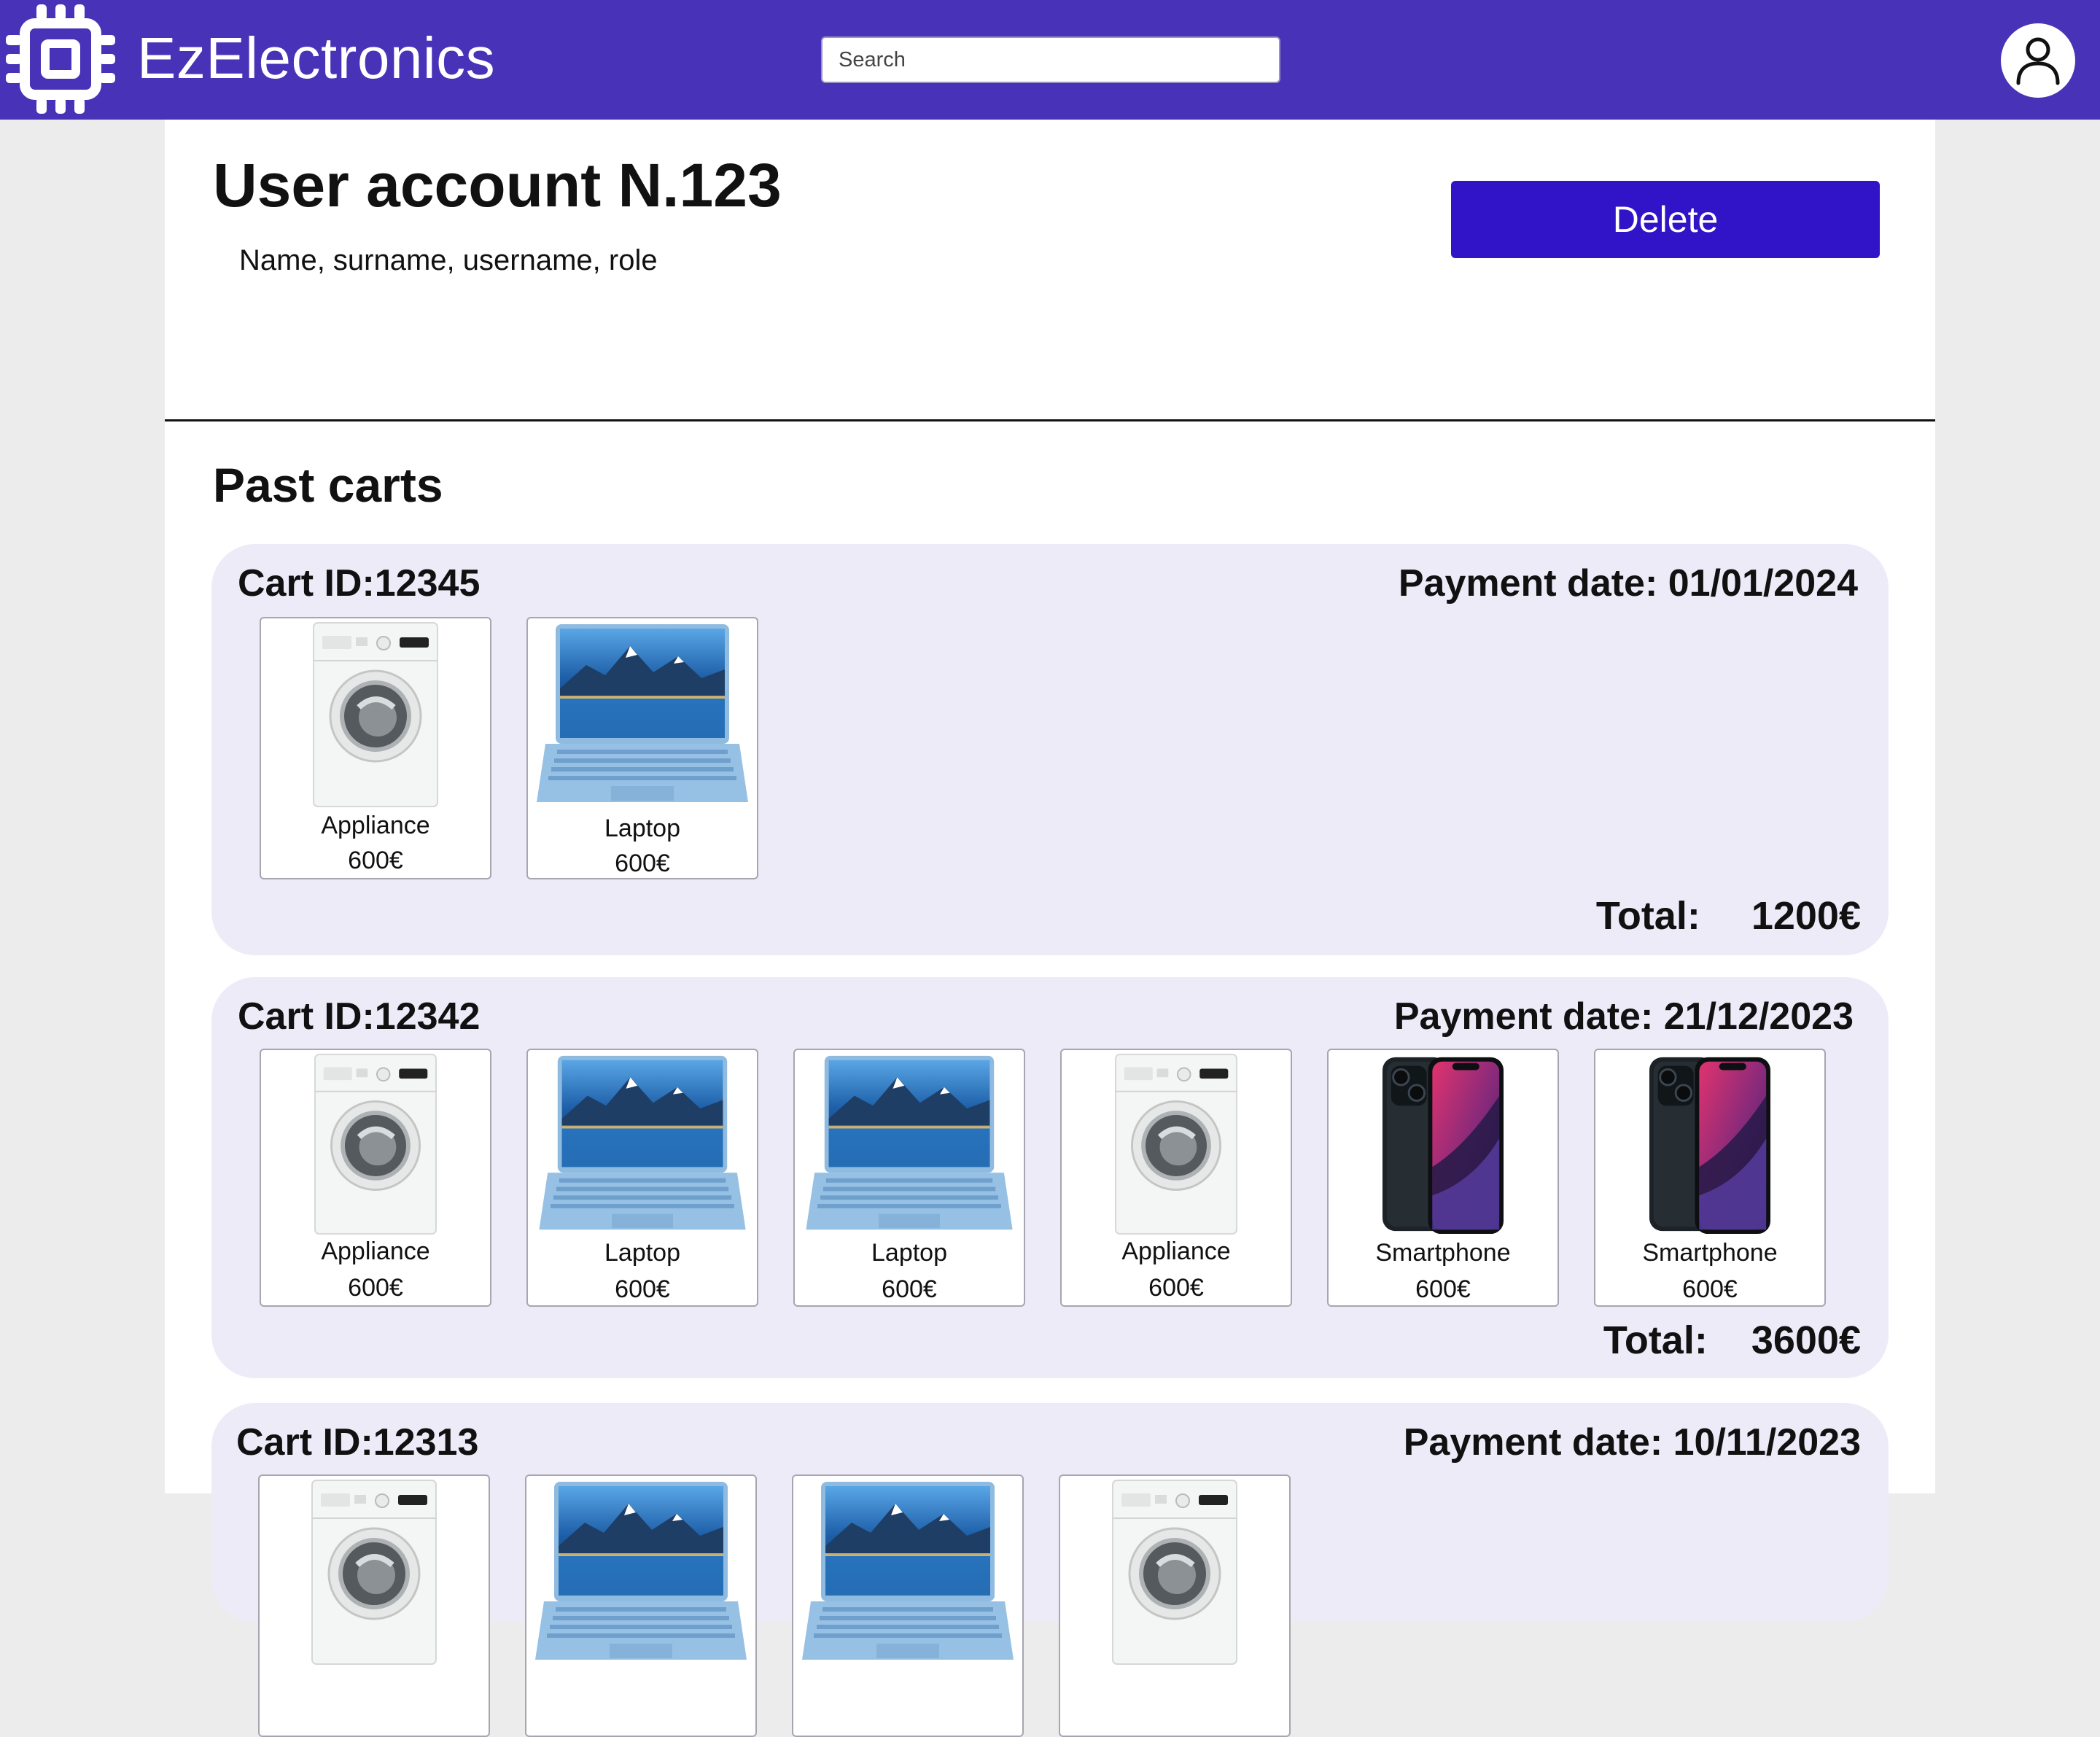  What do you see at coordinates (1623, 1016) in the screenshot?
I see `payment-date: Payment date: 21/12/2023` at bounding box center [1623, 1016].